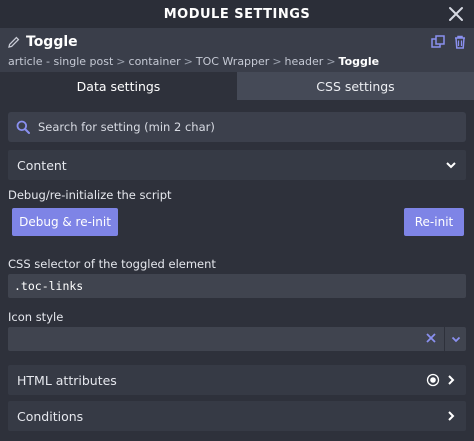 The image size is (474, 441). I want to click on clear-icon, so click(431, 338).